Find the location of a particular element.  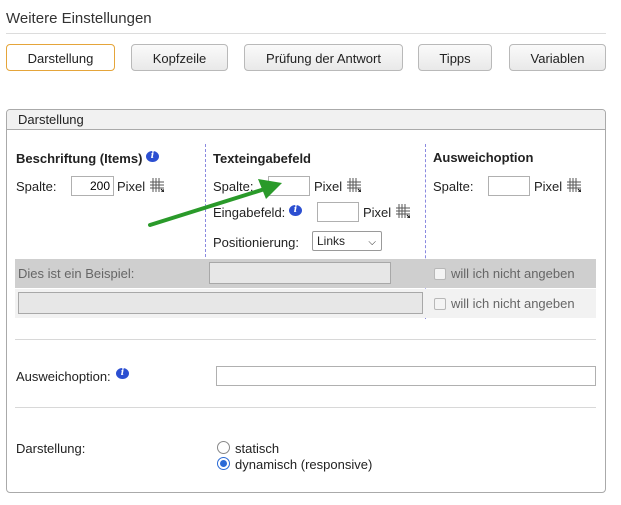

radio-static is located at coordinates (223, 447).